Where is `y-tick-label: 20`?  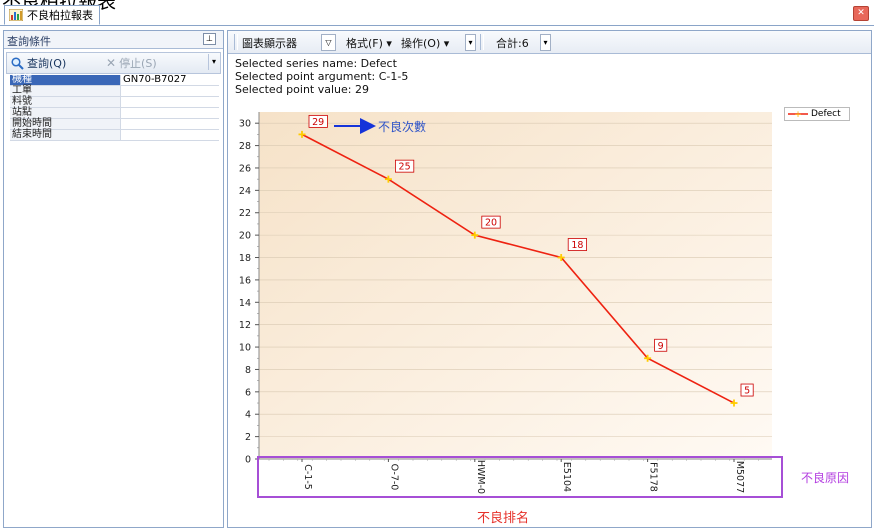
y-tick-label: 20 is located at coordinates (245, 236).